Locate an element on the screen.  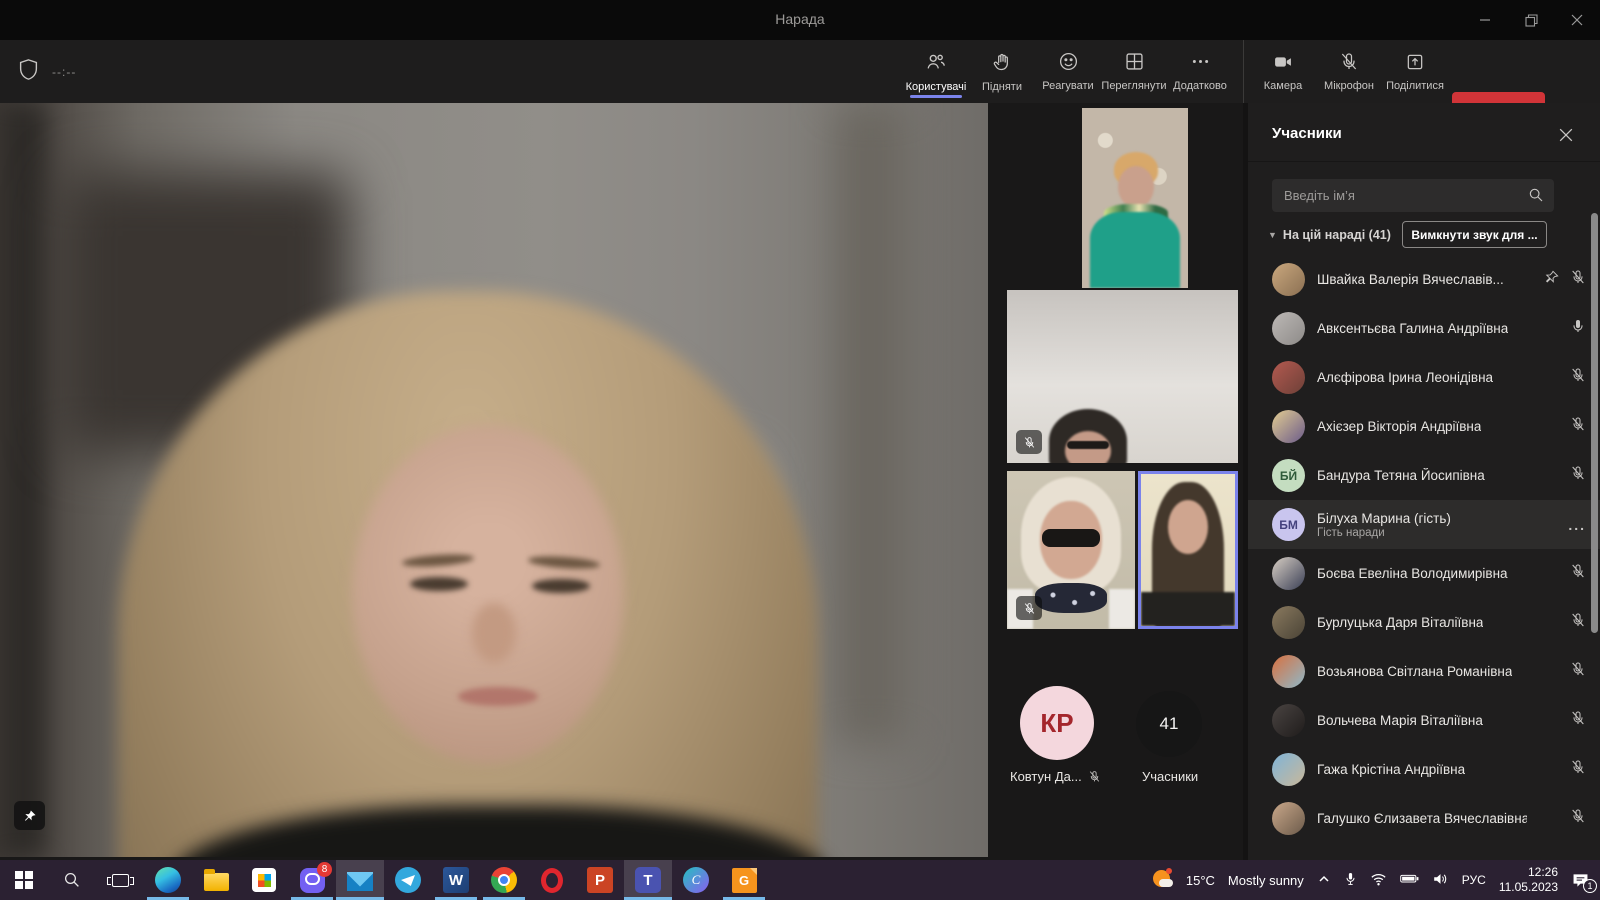
powerpoint-icon: P is located at coordinates (600, 880).